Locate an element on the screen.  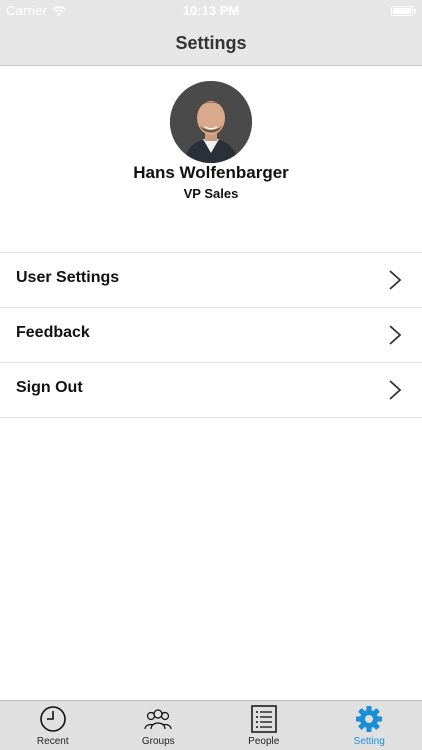
groups-icon is located at coordinates (158, 719).